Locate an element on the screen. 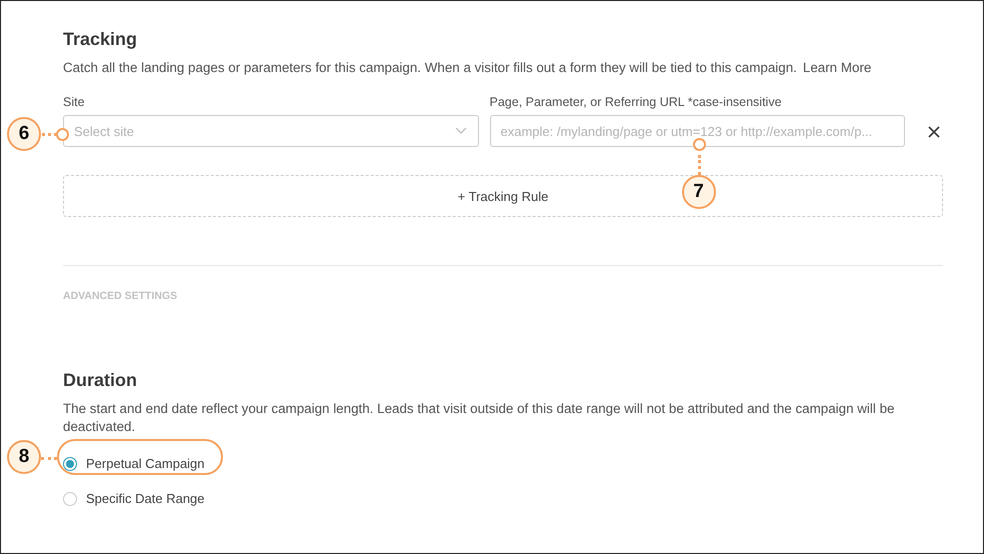 This screenshot has width=984, height=554. field-label: Page, Parameter, or Referring URL *case-insensitive is located at coordinates (636, 102).